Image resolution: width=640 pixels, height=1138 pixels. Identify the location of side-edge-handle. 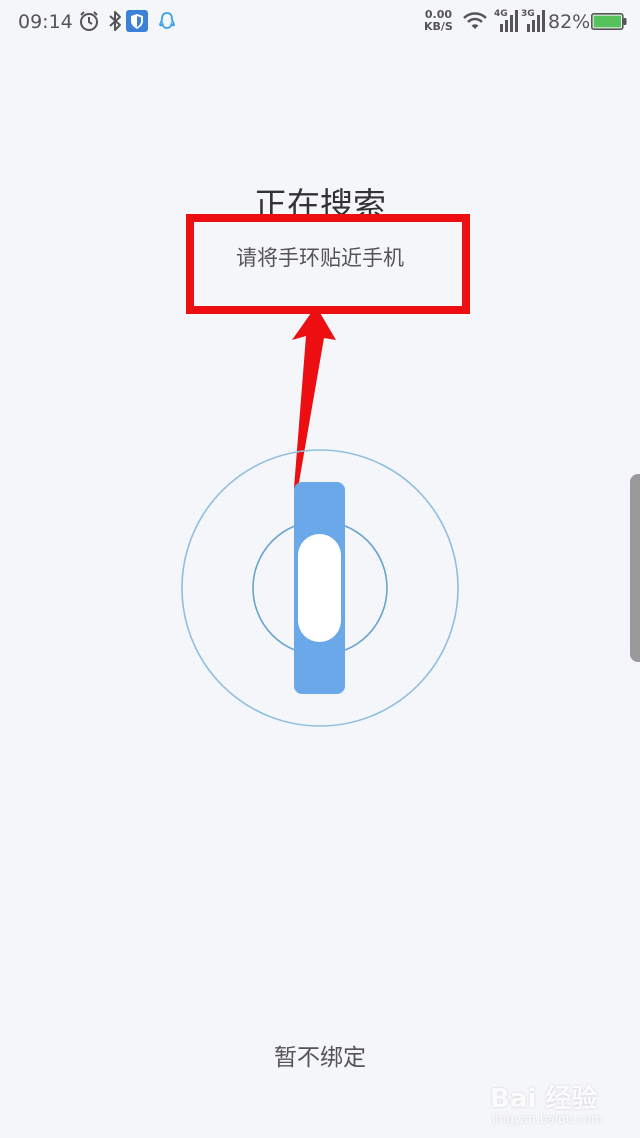
(635, 568).